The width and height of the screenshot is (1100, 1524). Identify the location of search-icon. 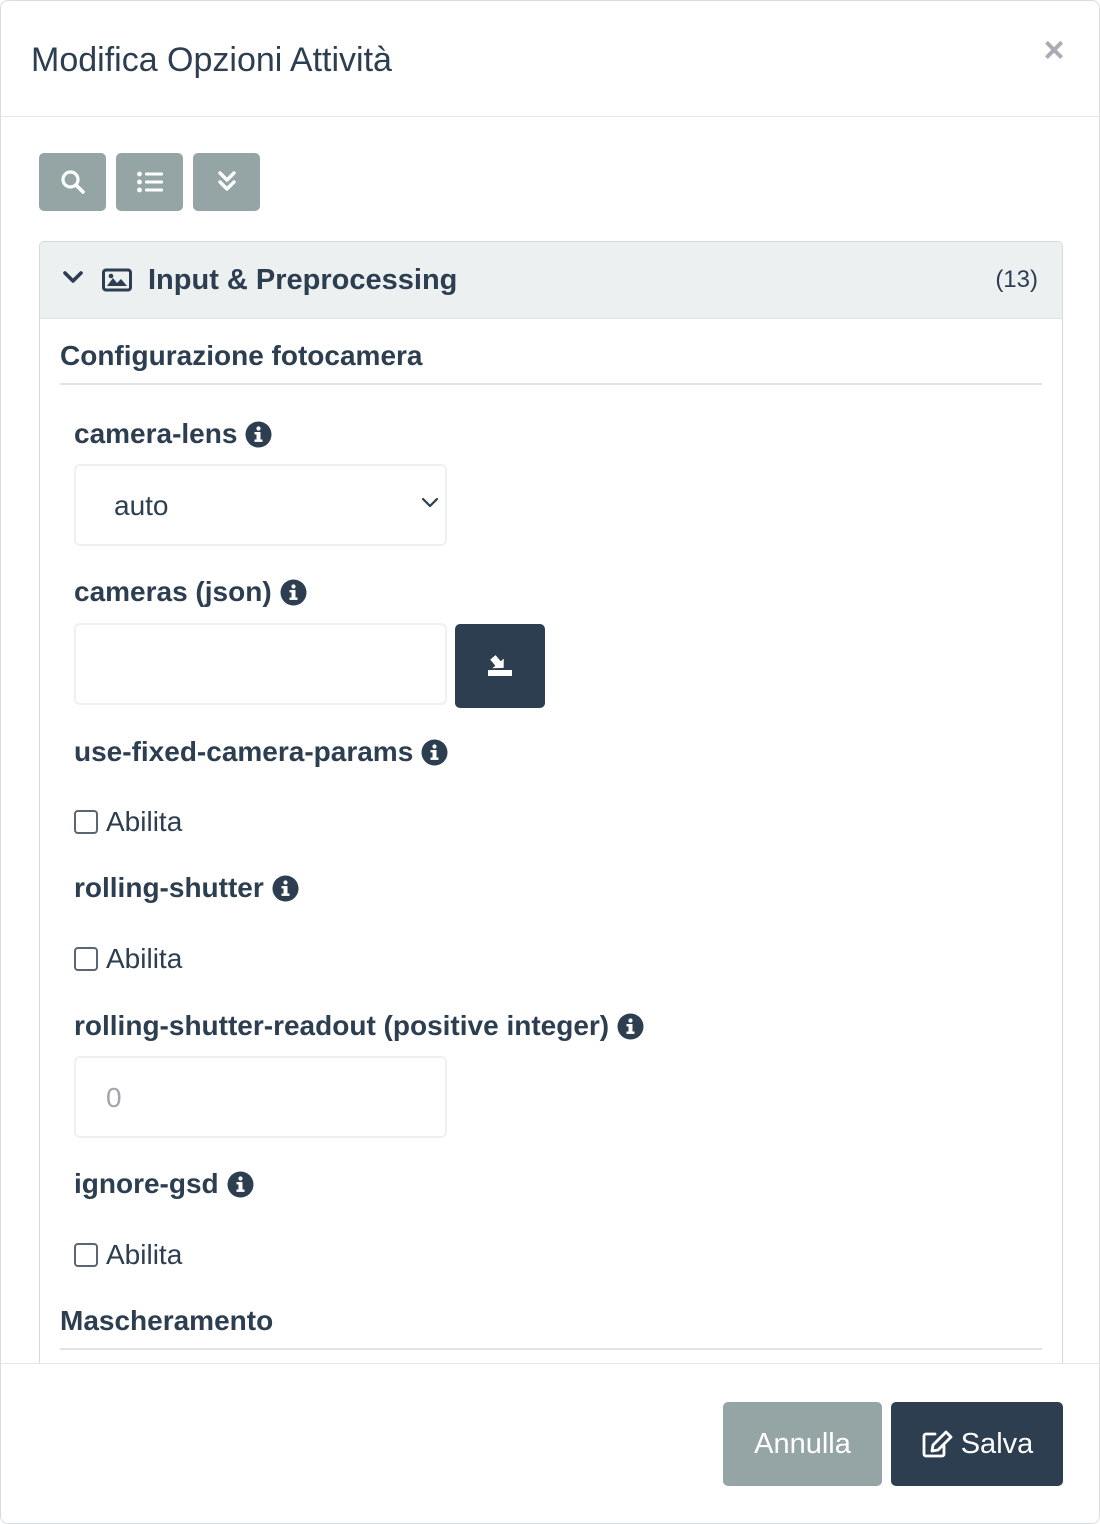
(72, 182).